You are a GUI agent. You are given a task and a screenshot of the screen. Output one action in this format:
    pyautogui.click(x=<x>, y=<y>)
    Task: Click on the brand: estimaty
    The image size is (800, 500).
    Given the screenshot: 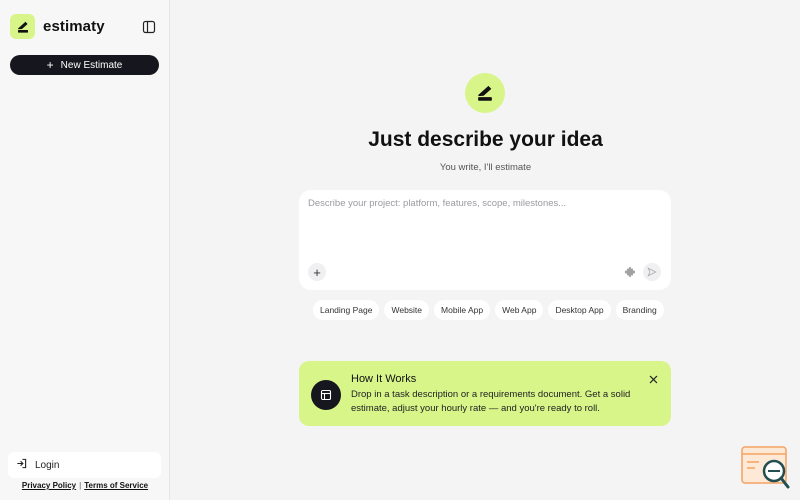 What is the action you would take?
    pyautogui.click(x=57, y=26)
    